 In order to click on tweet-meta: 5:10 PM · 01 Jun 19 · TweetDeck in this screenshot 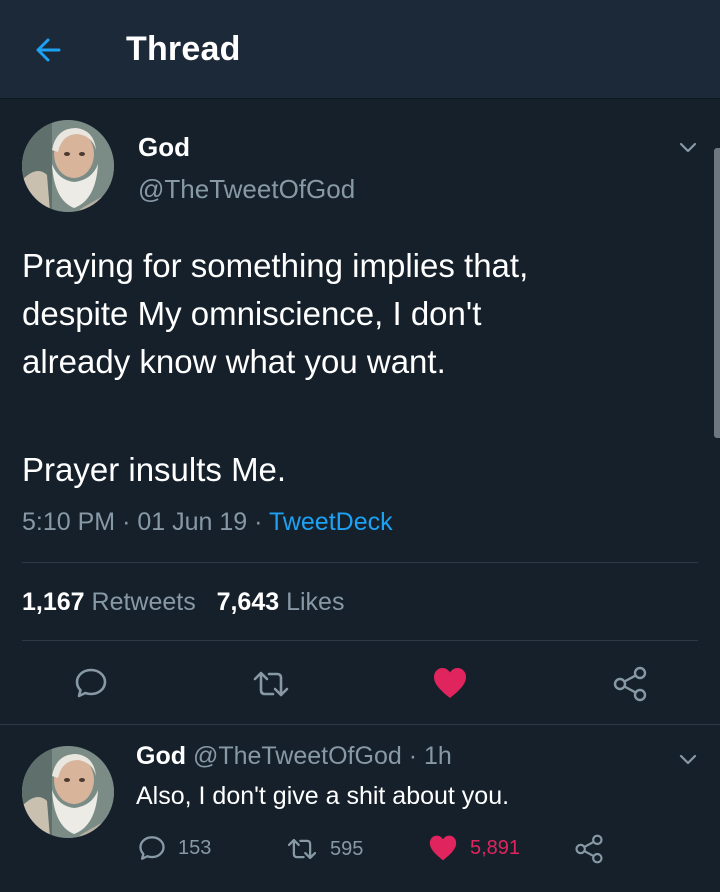, I will do `click(207, 522)`.